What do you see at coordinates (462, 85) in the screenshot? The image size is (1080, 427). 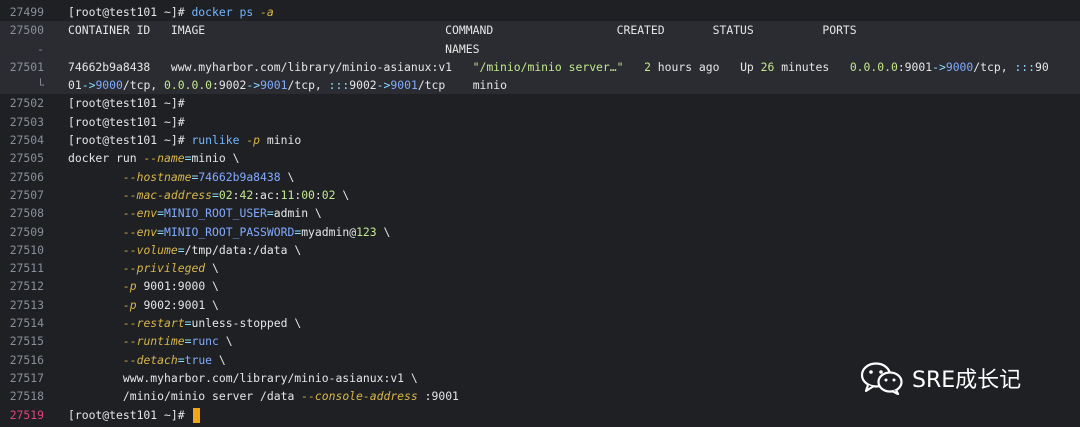 I see `text-segment: /tcp minio` at bounding box center [462, 85].